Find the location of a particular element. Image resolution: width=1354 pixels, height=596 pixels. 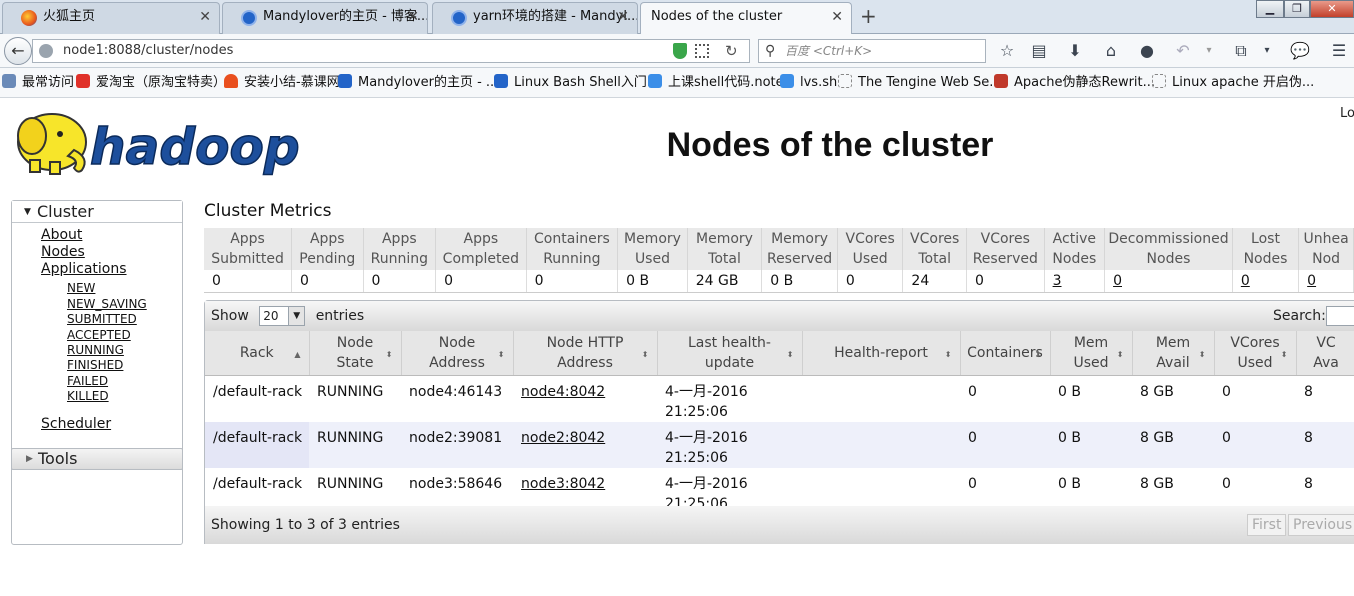

menu-icon: ☰ is located at coordinates (1339, 51).